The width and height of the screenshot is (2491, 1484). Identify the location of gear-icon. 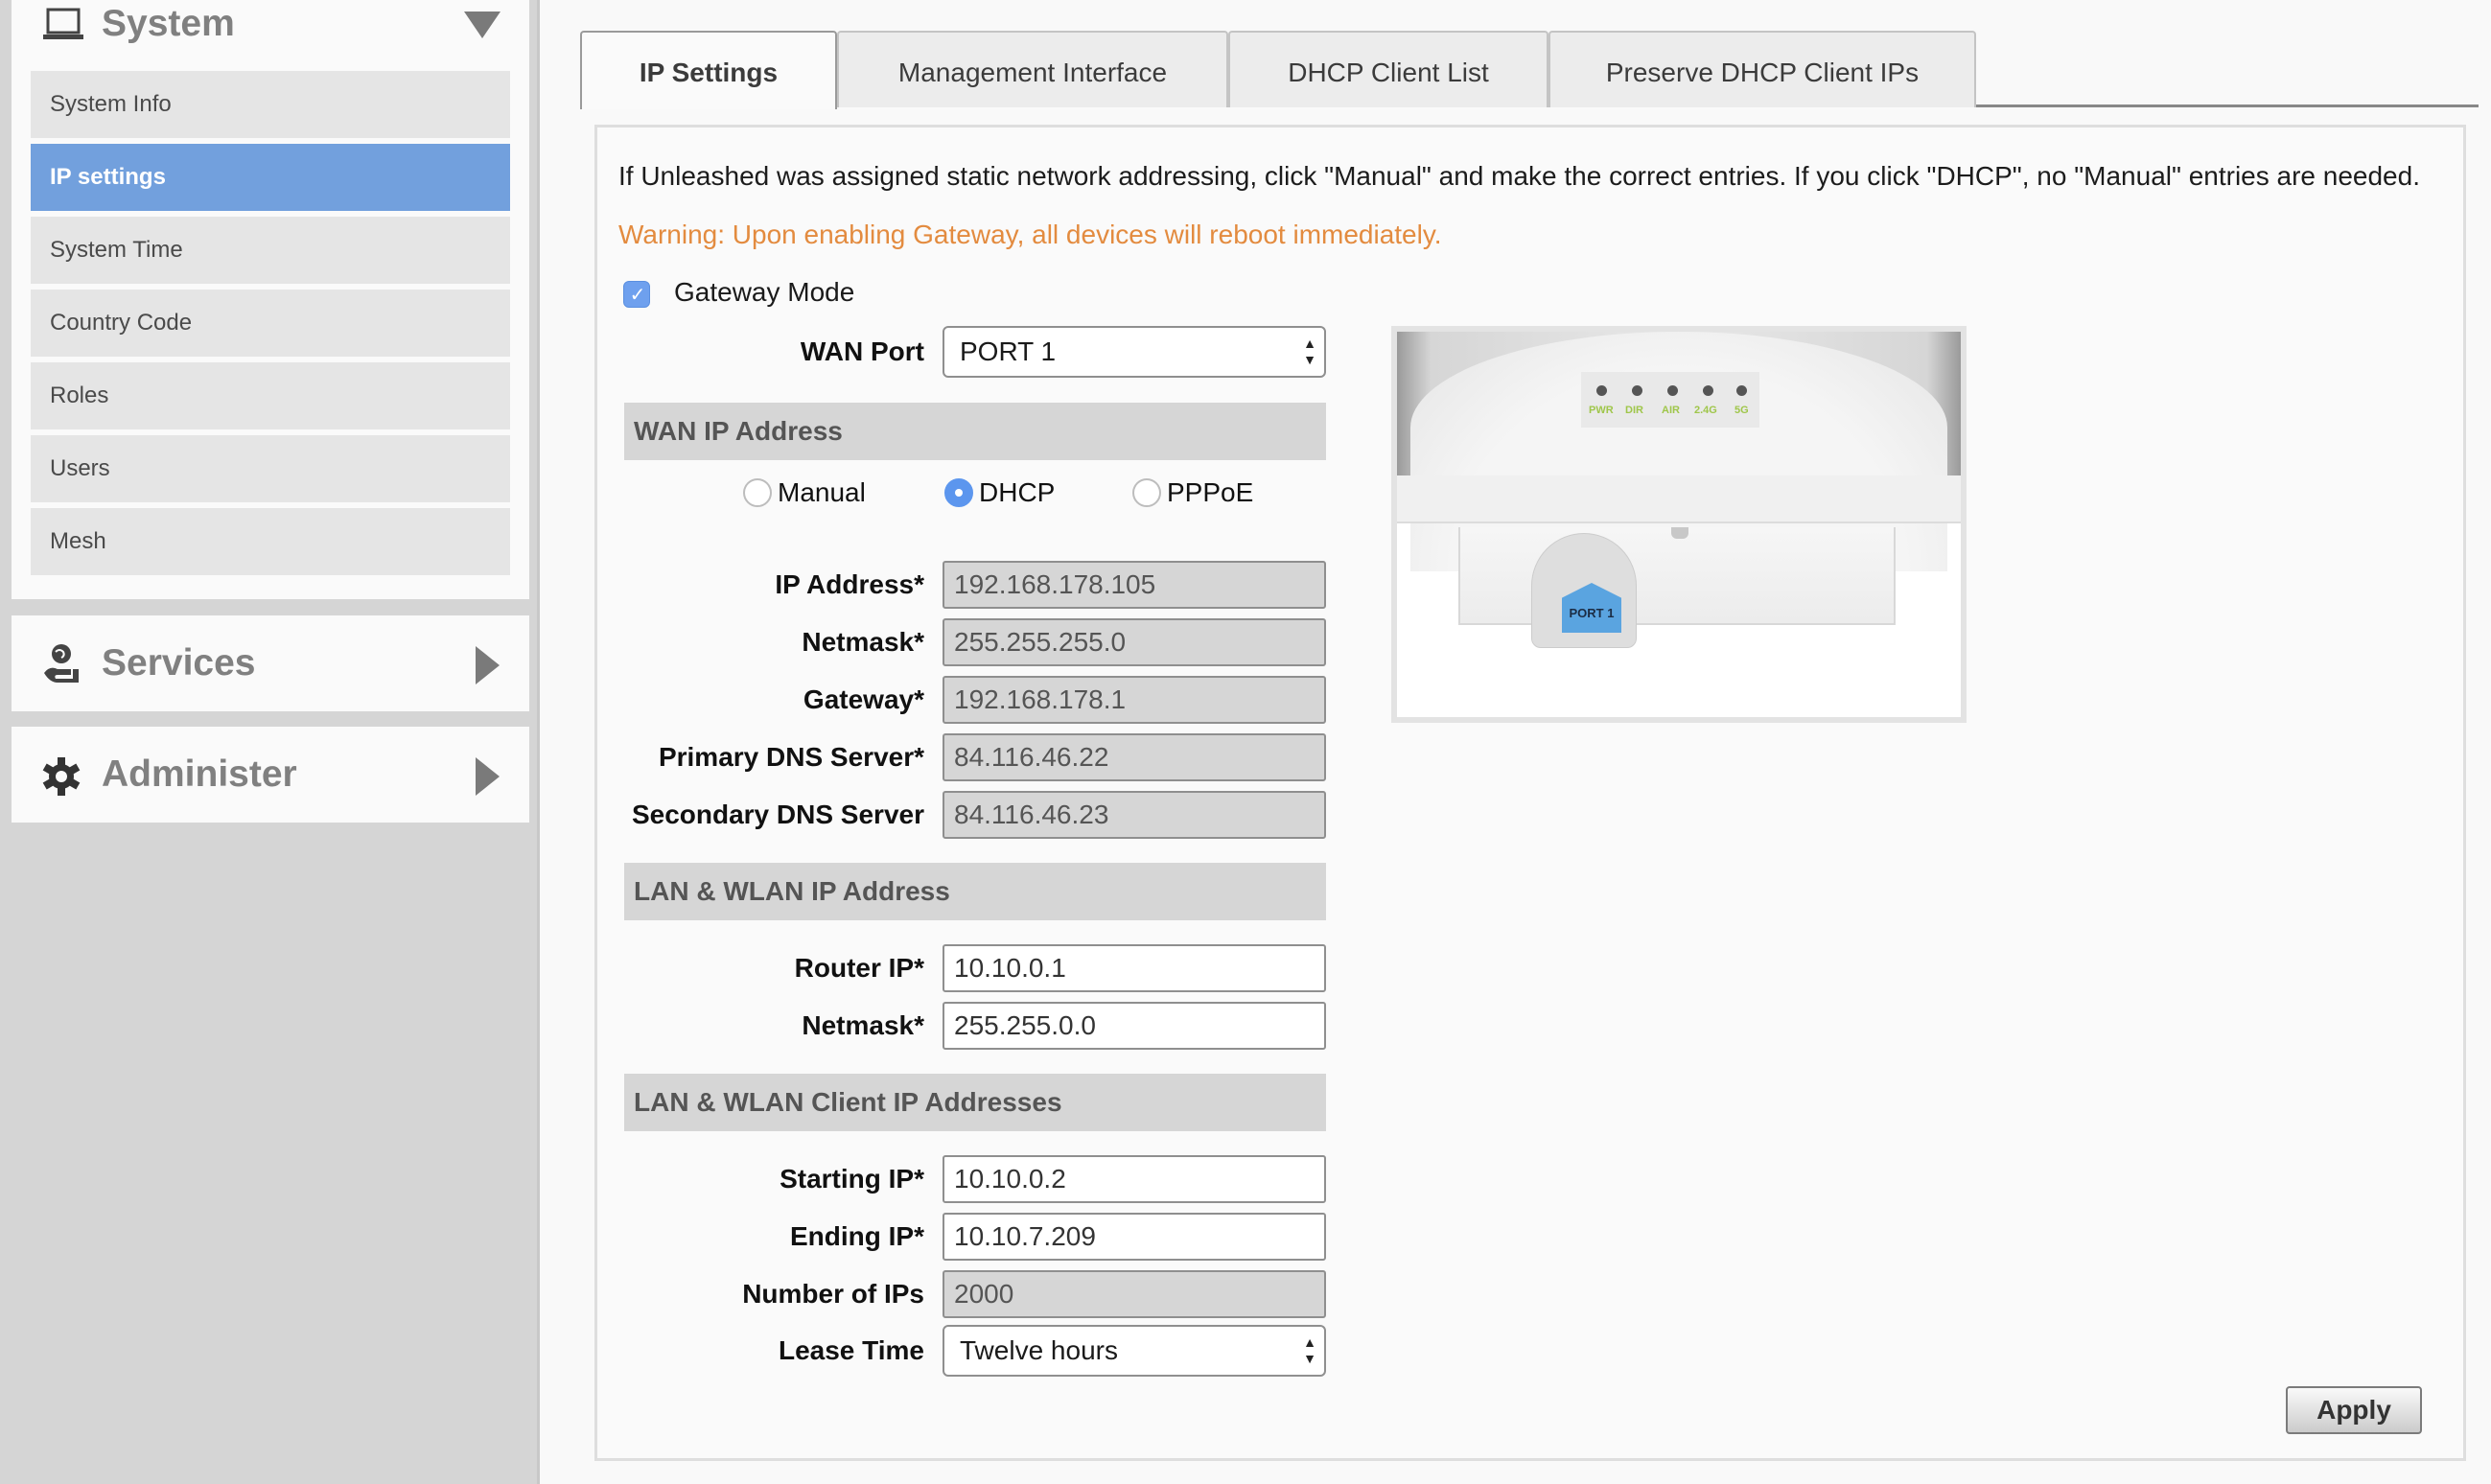
(63, 775).